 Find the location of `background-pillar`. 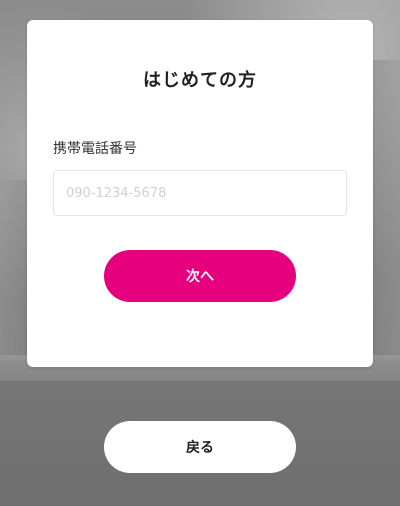

background-pillar is located at coordinates (386, 210).